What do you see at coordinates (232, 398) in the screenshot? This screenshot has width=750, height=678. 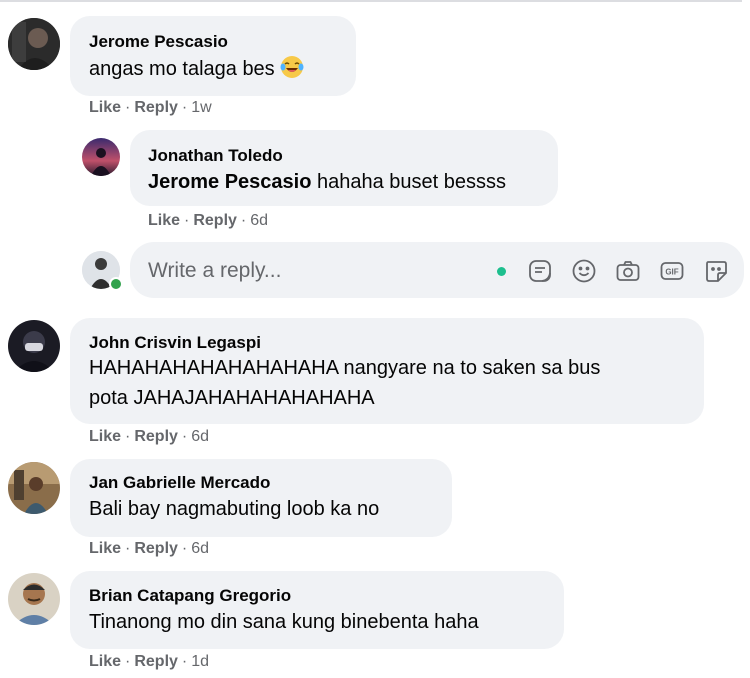 I see `comment-text-line2: pota JAHAJAHAHAHAHAHAHA` at bounding box center [232, 398].